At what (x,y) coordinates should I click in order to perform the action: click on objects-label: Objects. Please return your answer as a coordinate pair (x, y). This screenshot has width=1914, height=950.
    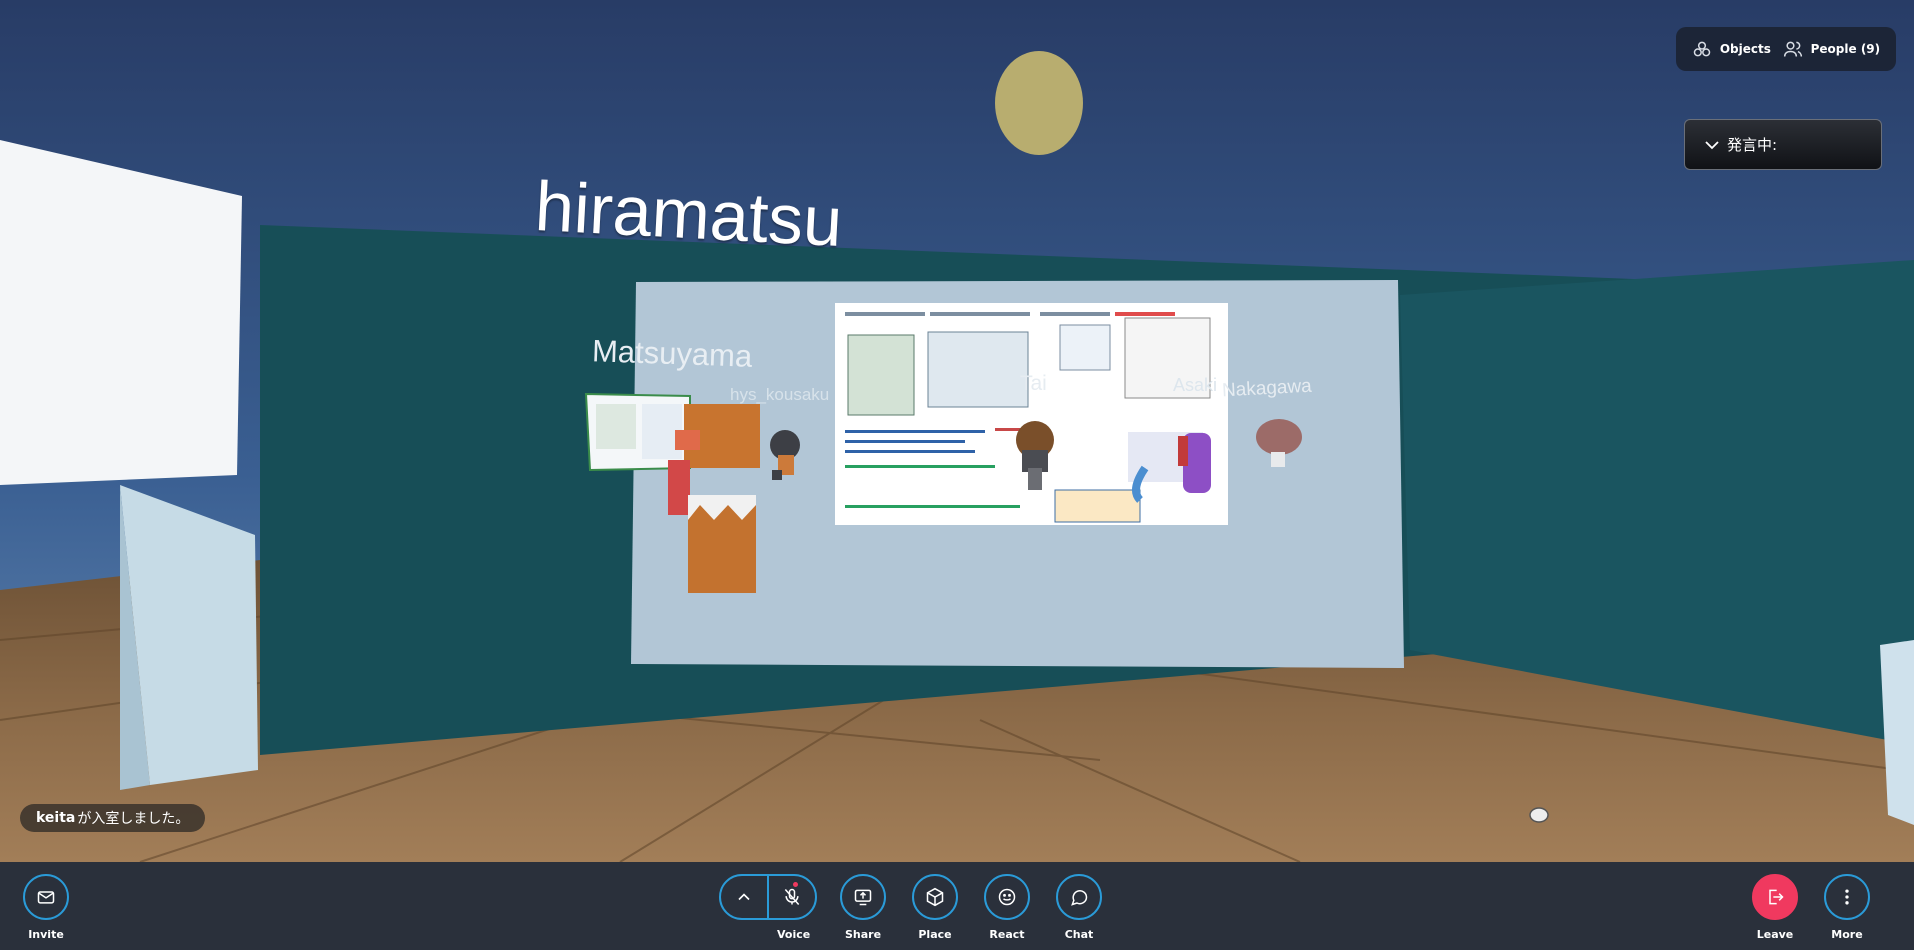
    Looking at the image, I should click on (1745, 49).